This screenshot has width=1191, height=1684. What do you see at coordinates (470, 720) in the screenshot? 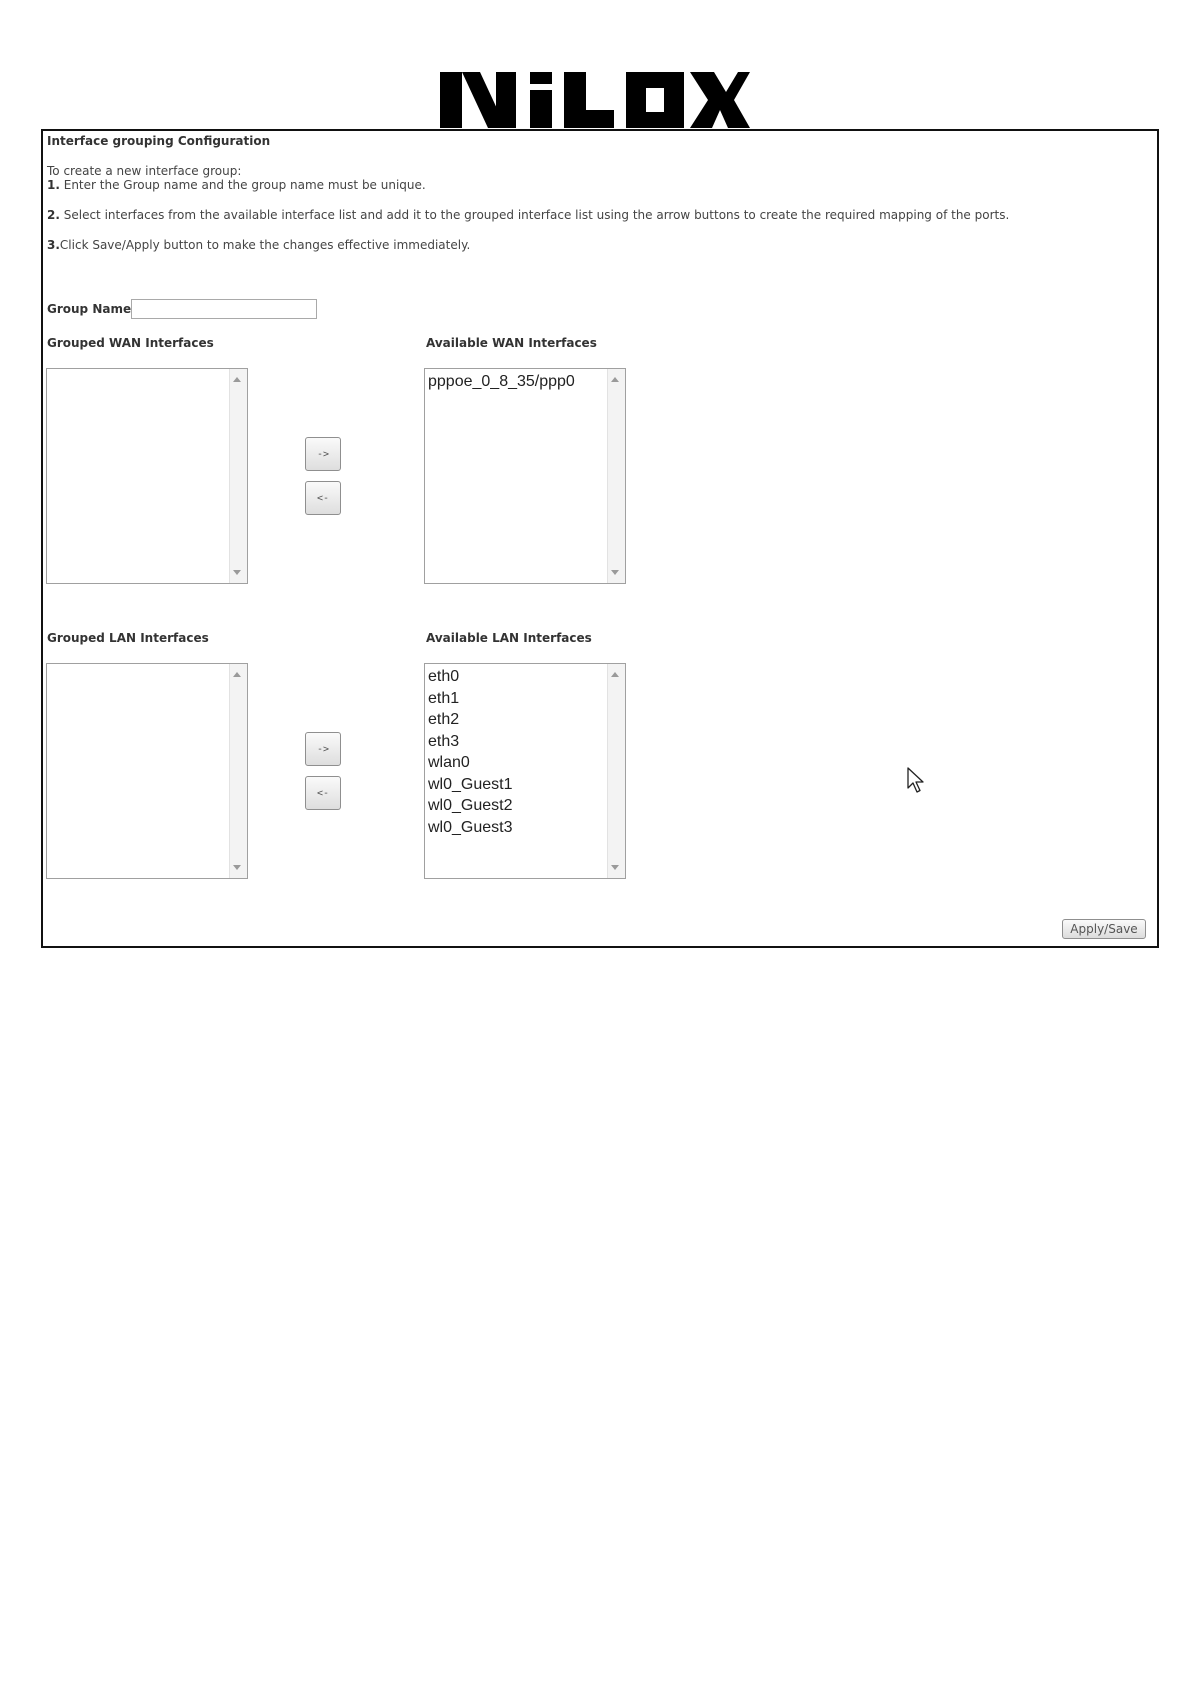
I see `list-item: eth2` at bounding box center [470, 720].